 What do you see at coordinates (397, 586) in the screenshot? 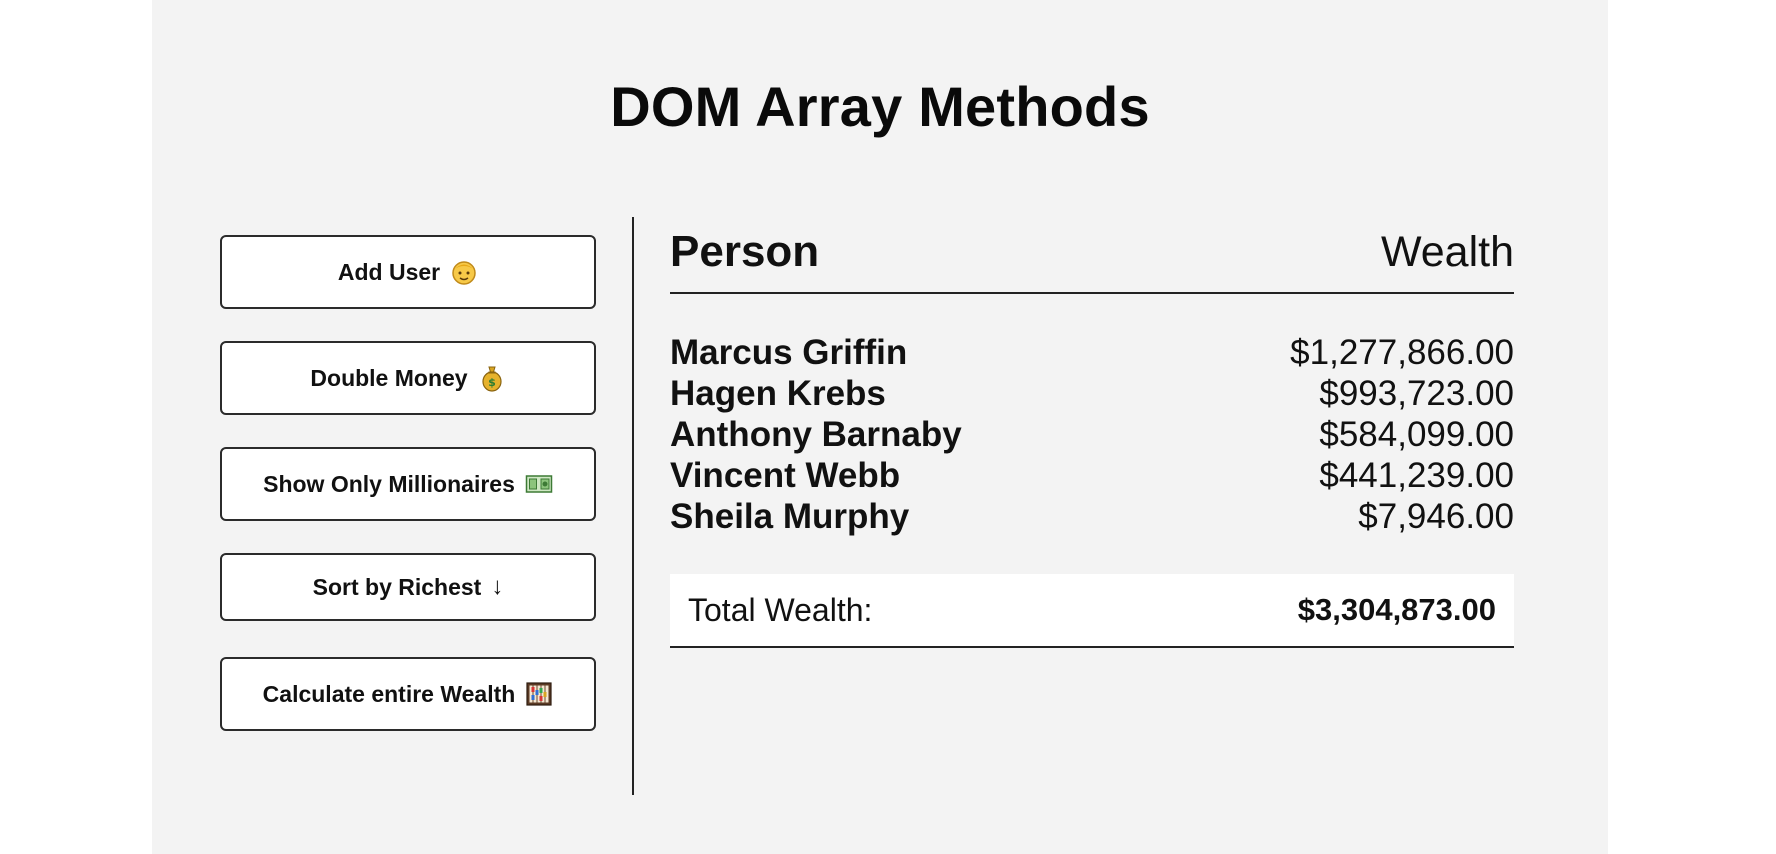
I see `sort-richest-label: Sort by Richest` at bounding box center [397, 586].